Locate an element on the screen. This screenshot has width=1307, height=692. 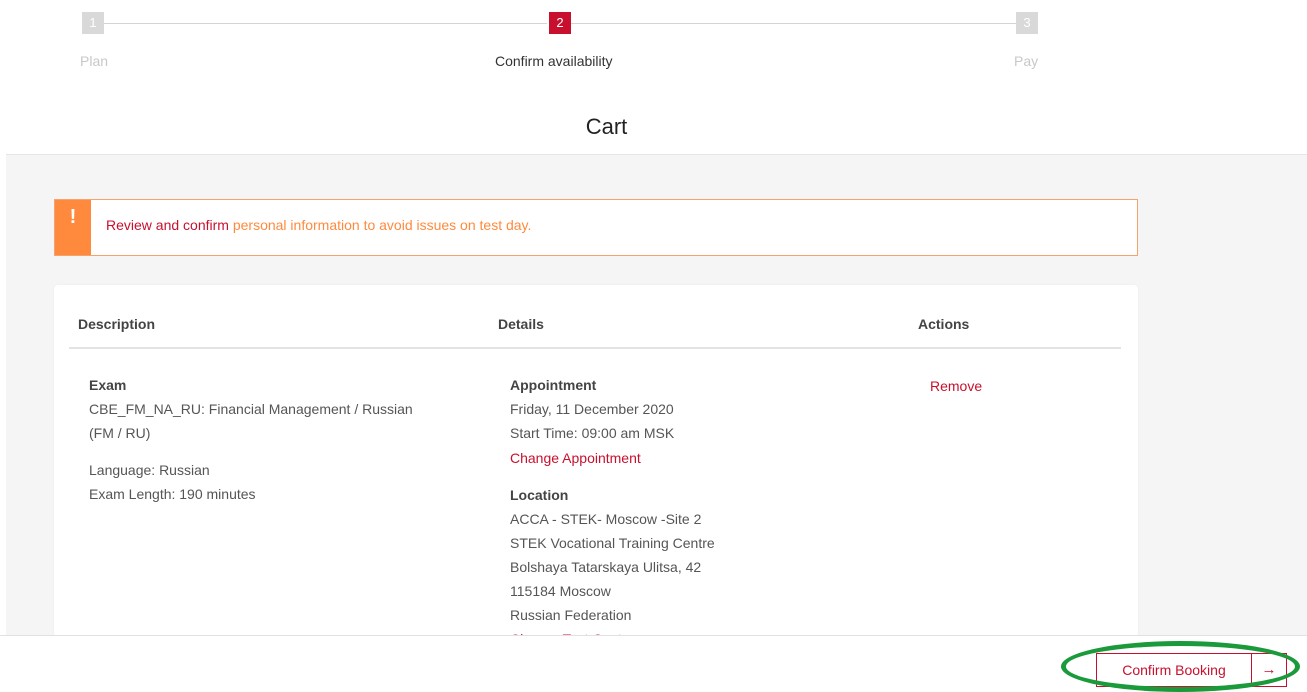
exam-language: Language: Russian is located at coordinates (149, 470).